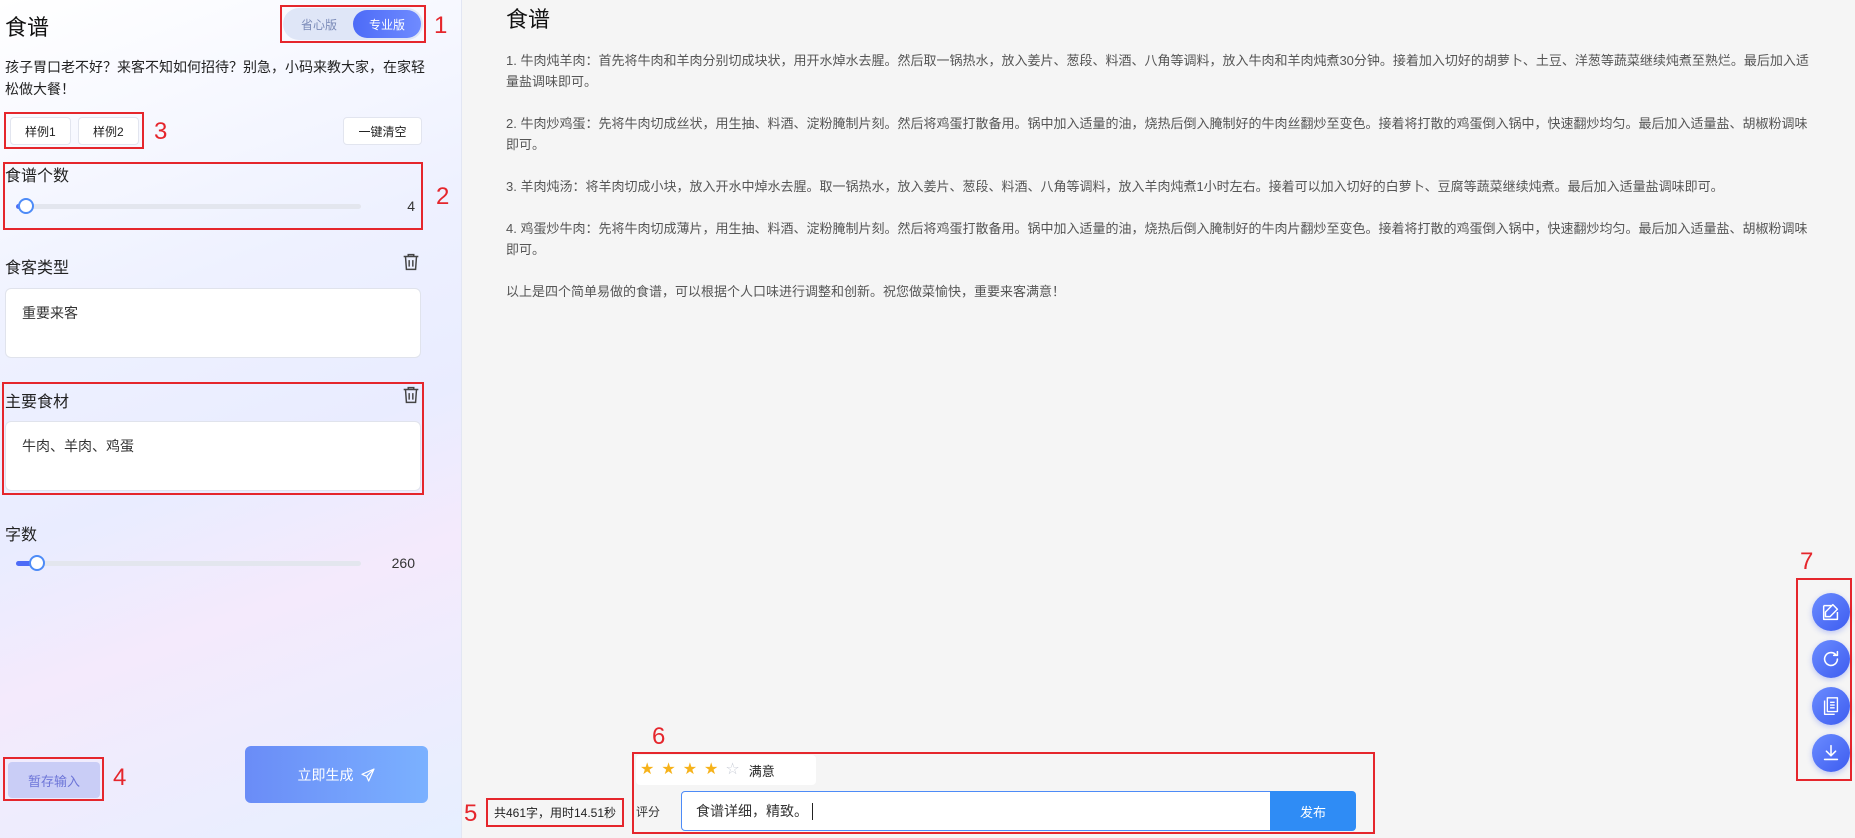 Image resolution: width=1855 pixels, height=838 pixels. Describe the element at coordinates (403, 563) in the screenshot. I see `word-count-value: 260` at that location.